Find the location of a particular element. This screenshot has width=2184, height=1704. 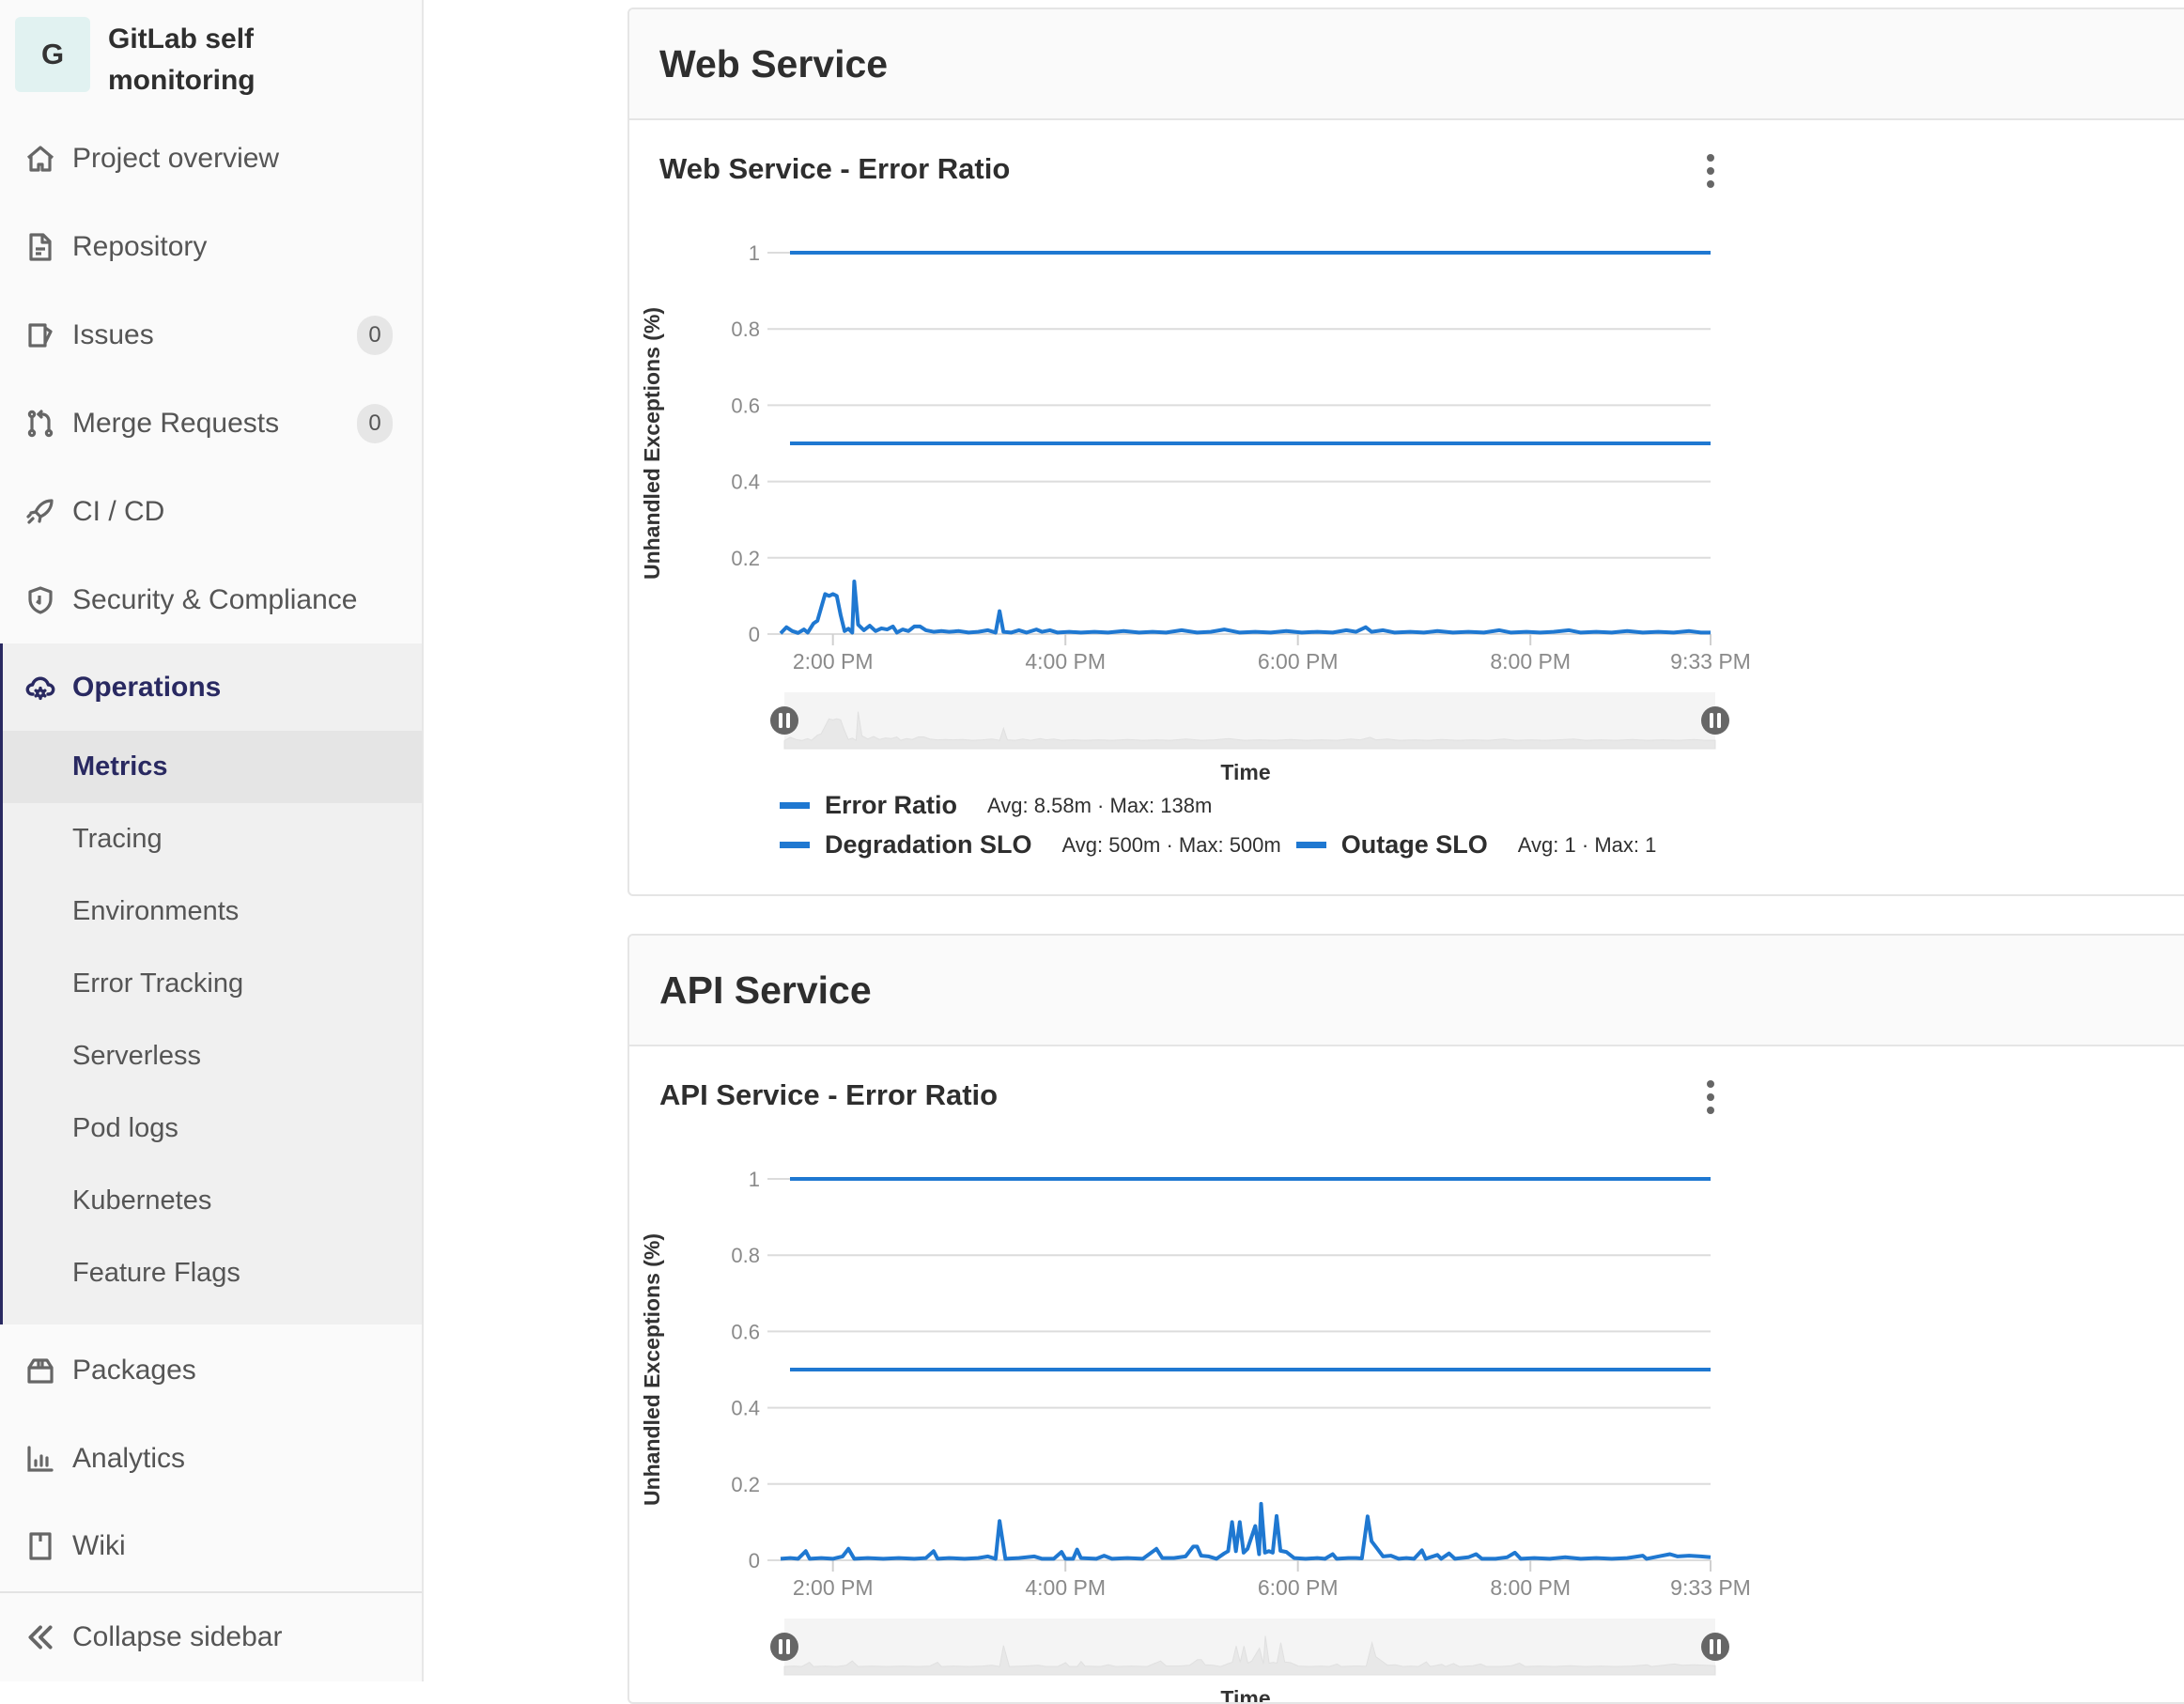

book-icon is located at coordinates (40, 1546).